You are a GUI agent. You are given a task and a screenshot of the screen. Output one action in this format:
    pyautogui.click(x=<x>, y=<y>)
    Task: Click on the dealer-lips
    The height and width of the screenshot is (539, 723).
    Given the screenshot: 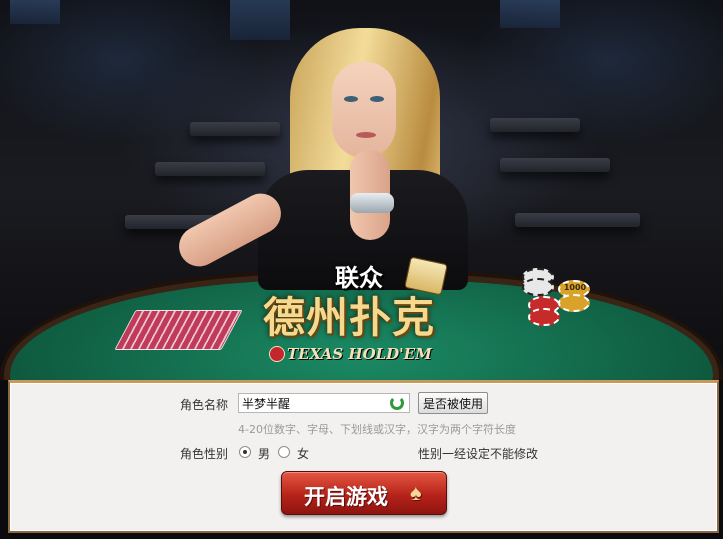 What is the action you would take?
    pyautogui.click(x=366, y=135)
    